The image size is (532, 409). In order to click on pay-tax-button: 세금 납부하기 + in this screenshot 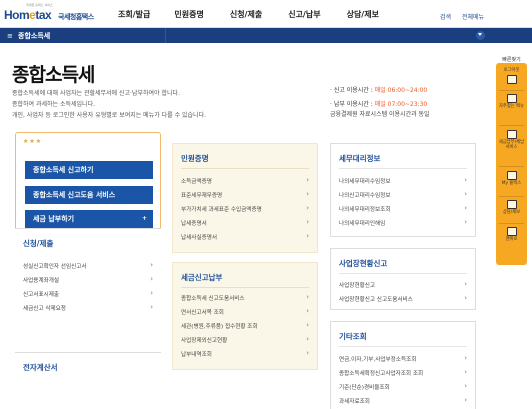, I will do `click(89, 219)`.